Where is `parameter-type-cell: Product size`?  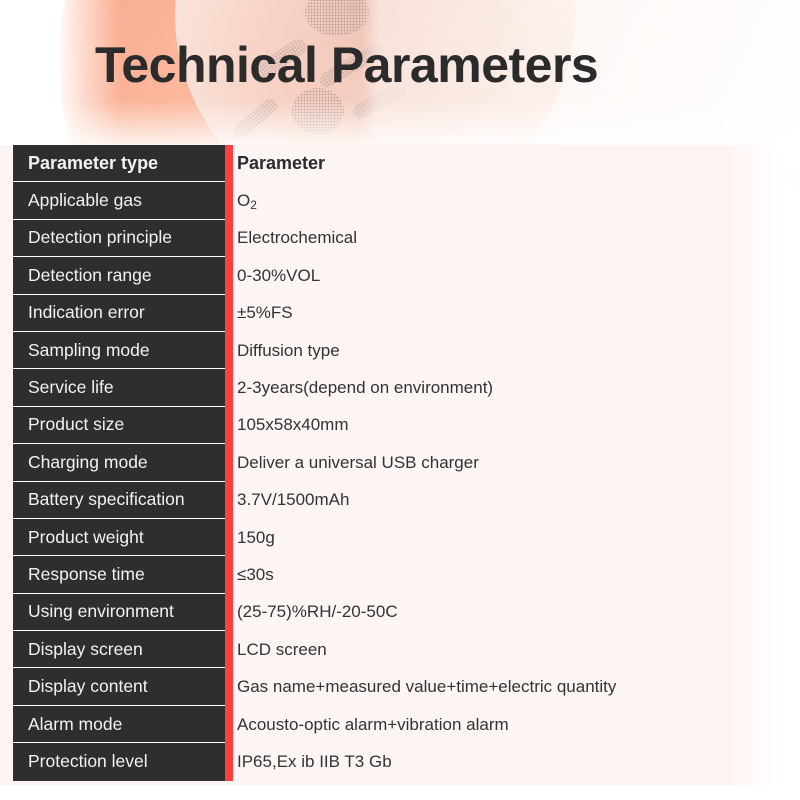
parameter-type-cell: Product size is located at coordinates (119, 425).